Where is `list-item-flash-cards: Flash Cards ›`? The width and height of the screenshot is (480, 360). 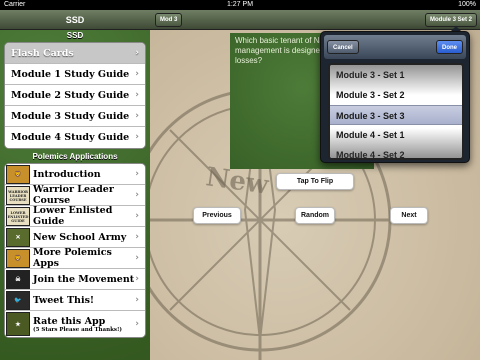
list-item-flash-cards: Flash Cards › is located at coordinates (75, 53).